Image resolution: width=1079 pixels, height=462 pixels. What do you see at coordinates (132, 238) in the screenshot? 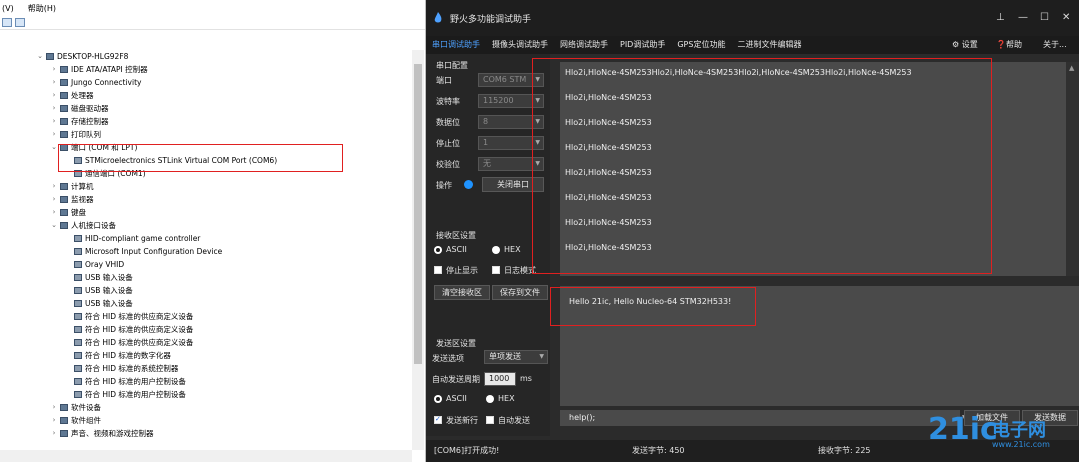
I see `tree-item: HID-compliant game controller` at bounding box center [132, 238].